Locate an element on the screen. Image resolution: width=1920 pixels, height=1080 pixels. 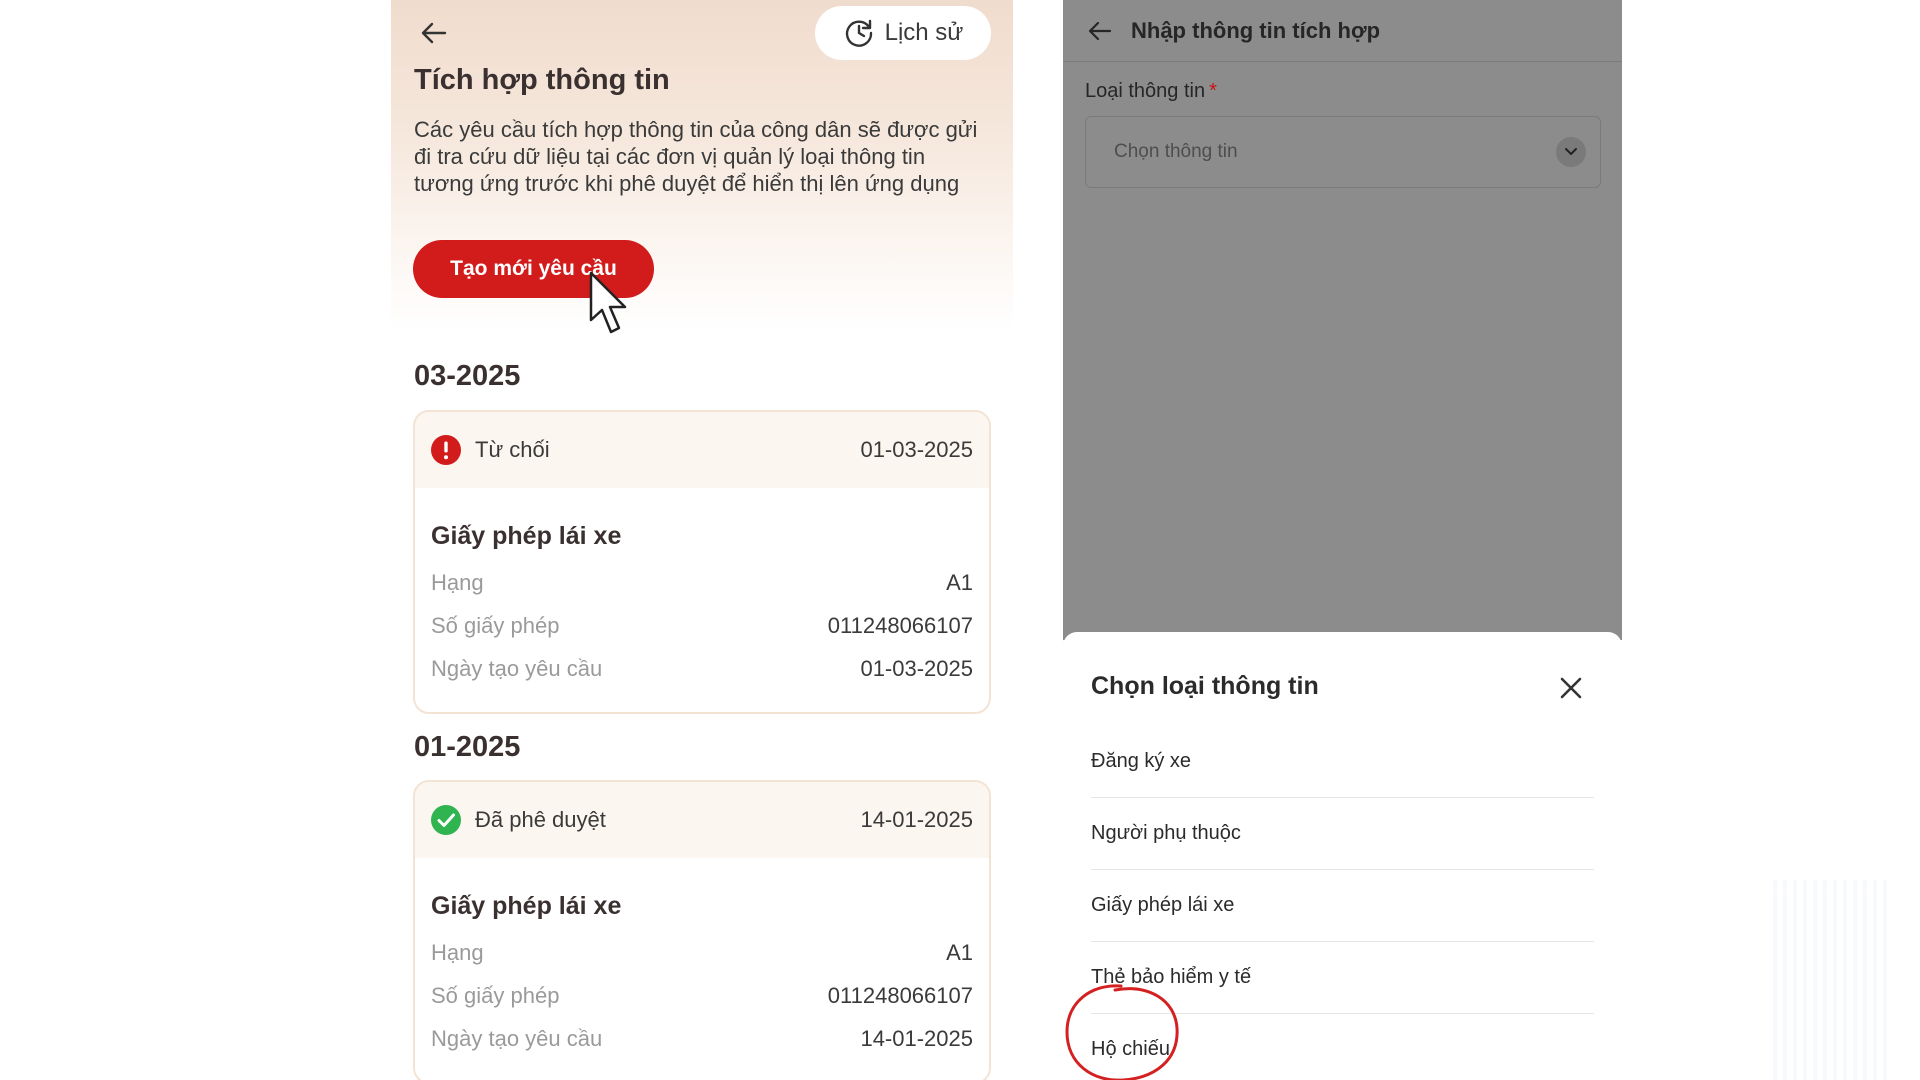
status-badge: Đã phê duyệt is located at coordinates (540, 819).